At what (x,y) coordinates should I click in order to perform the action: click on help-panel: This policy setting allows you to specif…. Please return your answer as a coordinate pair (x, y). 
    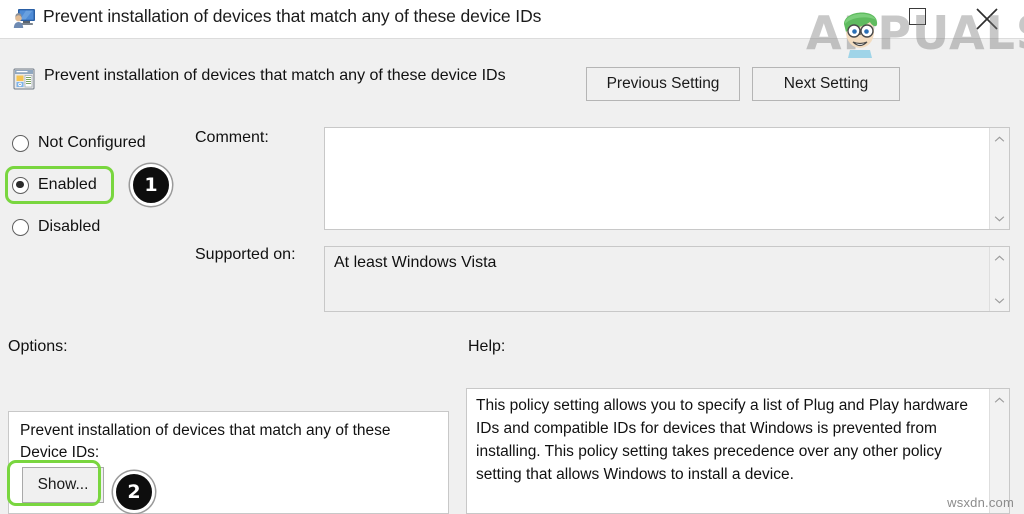
    Looking at the image, I should click on (738, 451).